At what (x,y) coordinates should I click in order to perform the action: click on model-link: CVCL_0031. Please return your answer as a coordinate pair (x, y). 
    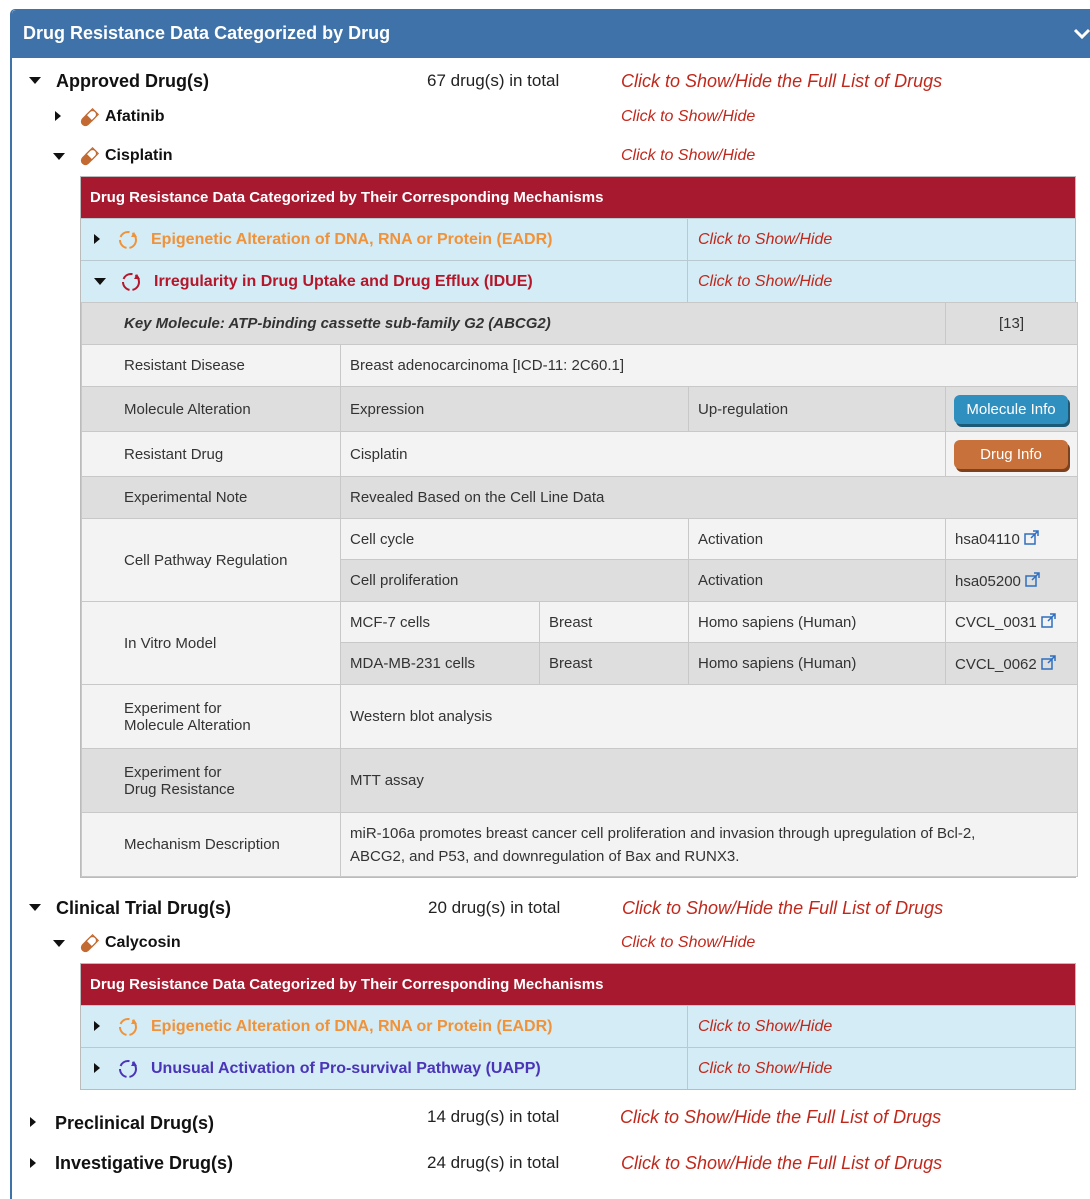
    Looking at the image, I should click on (1011, 622).